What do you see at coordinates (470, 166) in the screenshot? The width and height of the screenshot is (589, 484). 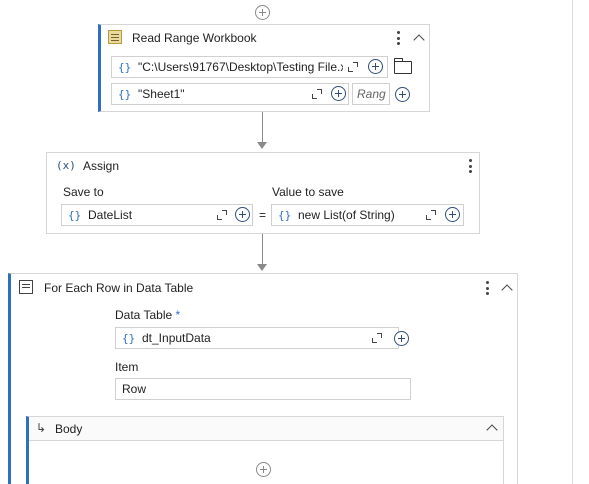 I see `assign-more-icon` at bounding box center [470, 166].